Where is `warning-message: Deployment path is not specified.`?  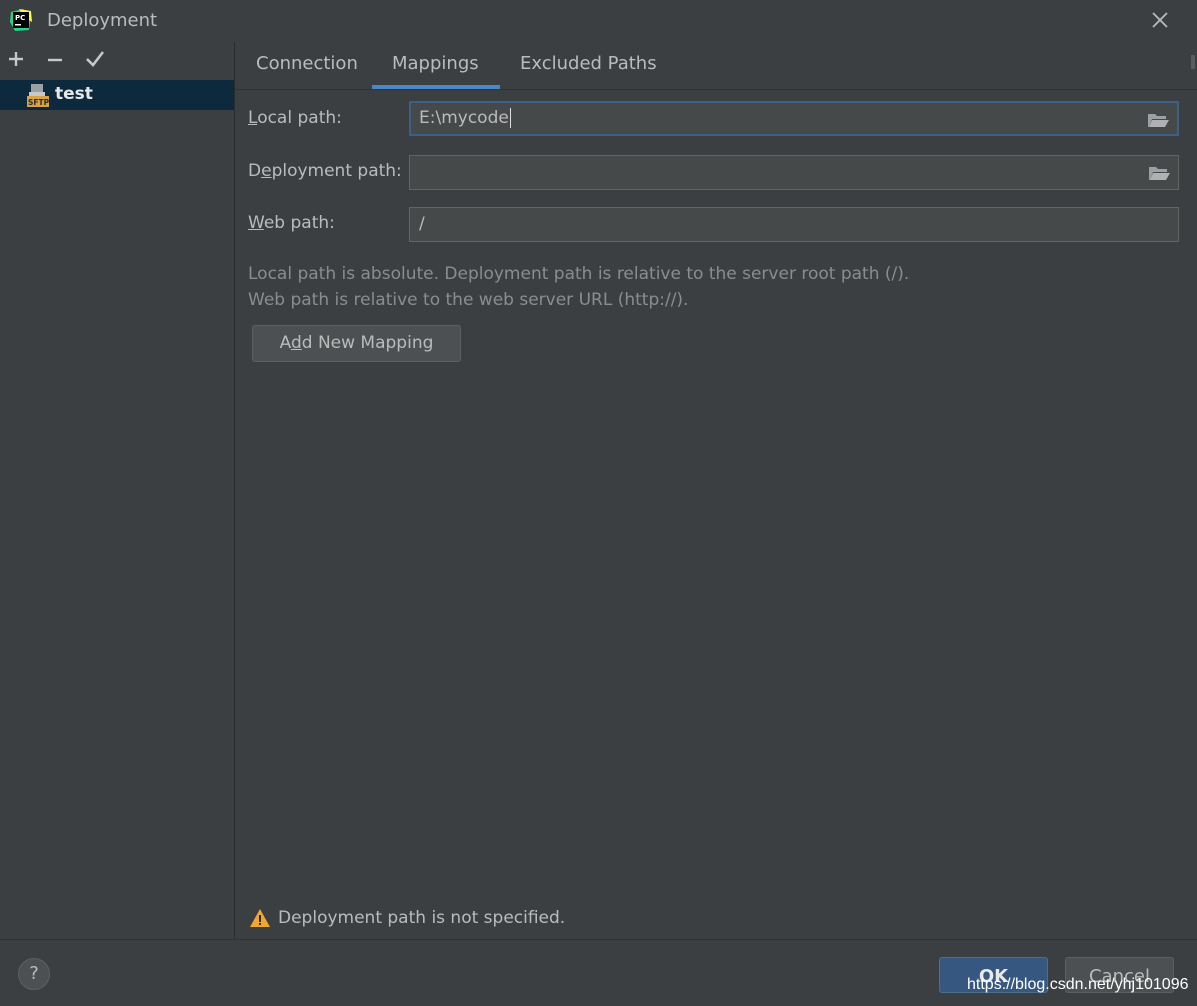
warning-message: Deployment path is not specified. is located at coordinates (422, 918).